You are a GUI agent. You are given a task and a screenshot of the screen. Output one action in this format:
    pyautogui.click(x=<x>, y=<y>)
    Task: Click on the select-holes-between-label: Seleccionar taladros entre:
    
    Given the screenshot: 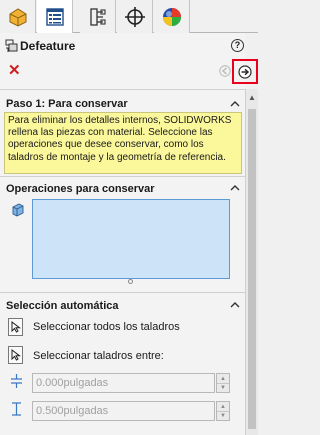 What is the action you would take?
    pyautogui.click(x=98, y=356)
    